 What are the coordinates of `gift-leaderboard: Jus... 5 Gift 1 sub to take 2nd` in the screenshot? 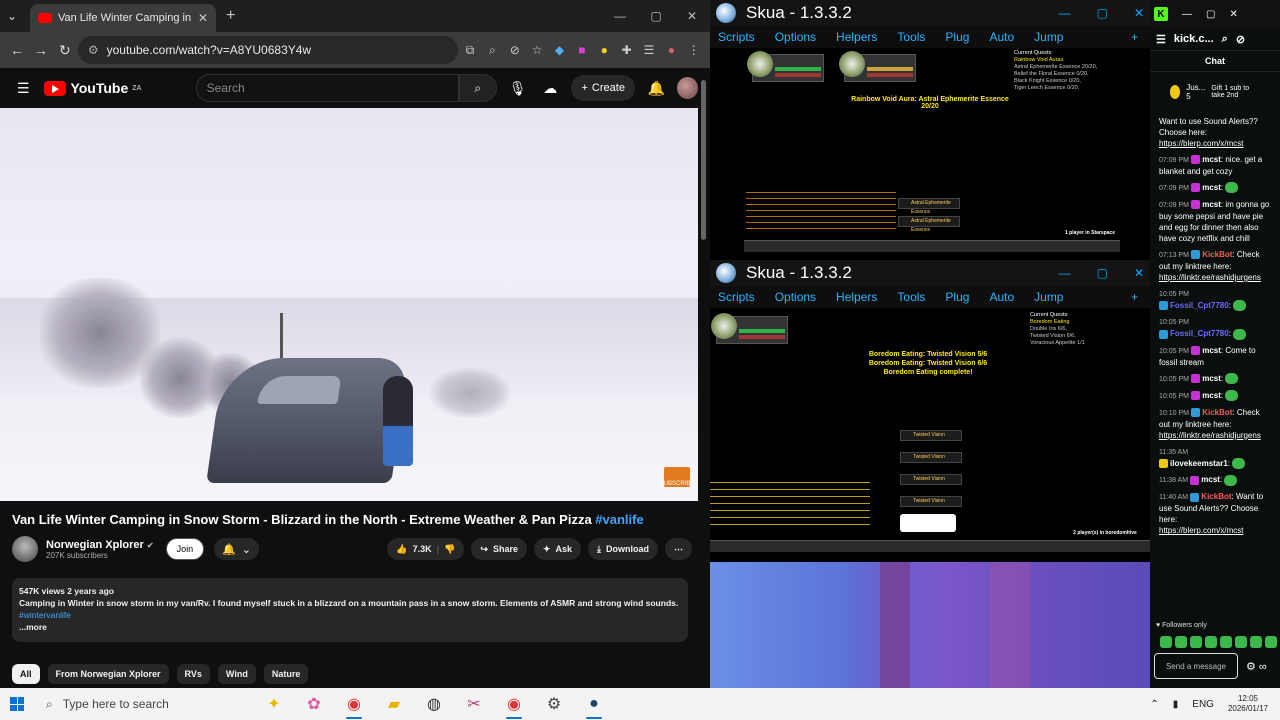 It's located at (1215, 92).